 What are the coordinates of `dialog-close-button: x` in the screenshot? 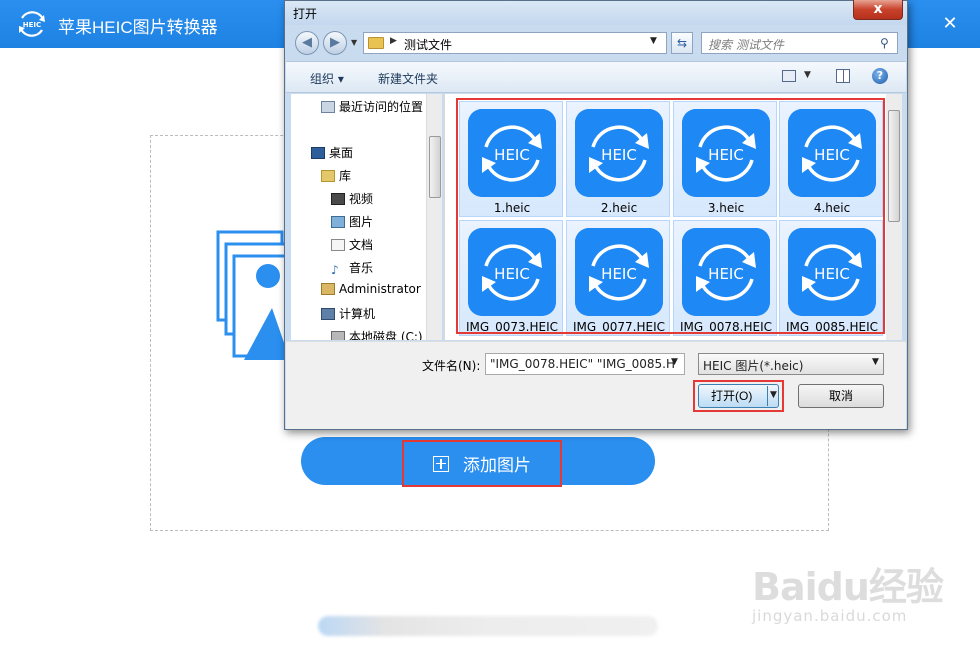 It's located at (878, 10).